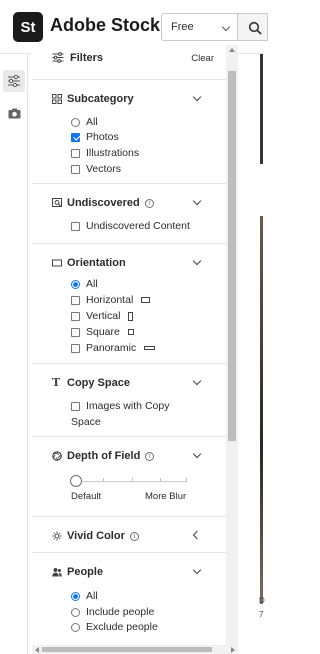 The image size is (320, 654). I want to click on undiscovered-header: Undiscovered i, so click(103, 203).